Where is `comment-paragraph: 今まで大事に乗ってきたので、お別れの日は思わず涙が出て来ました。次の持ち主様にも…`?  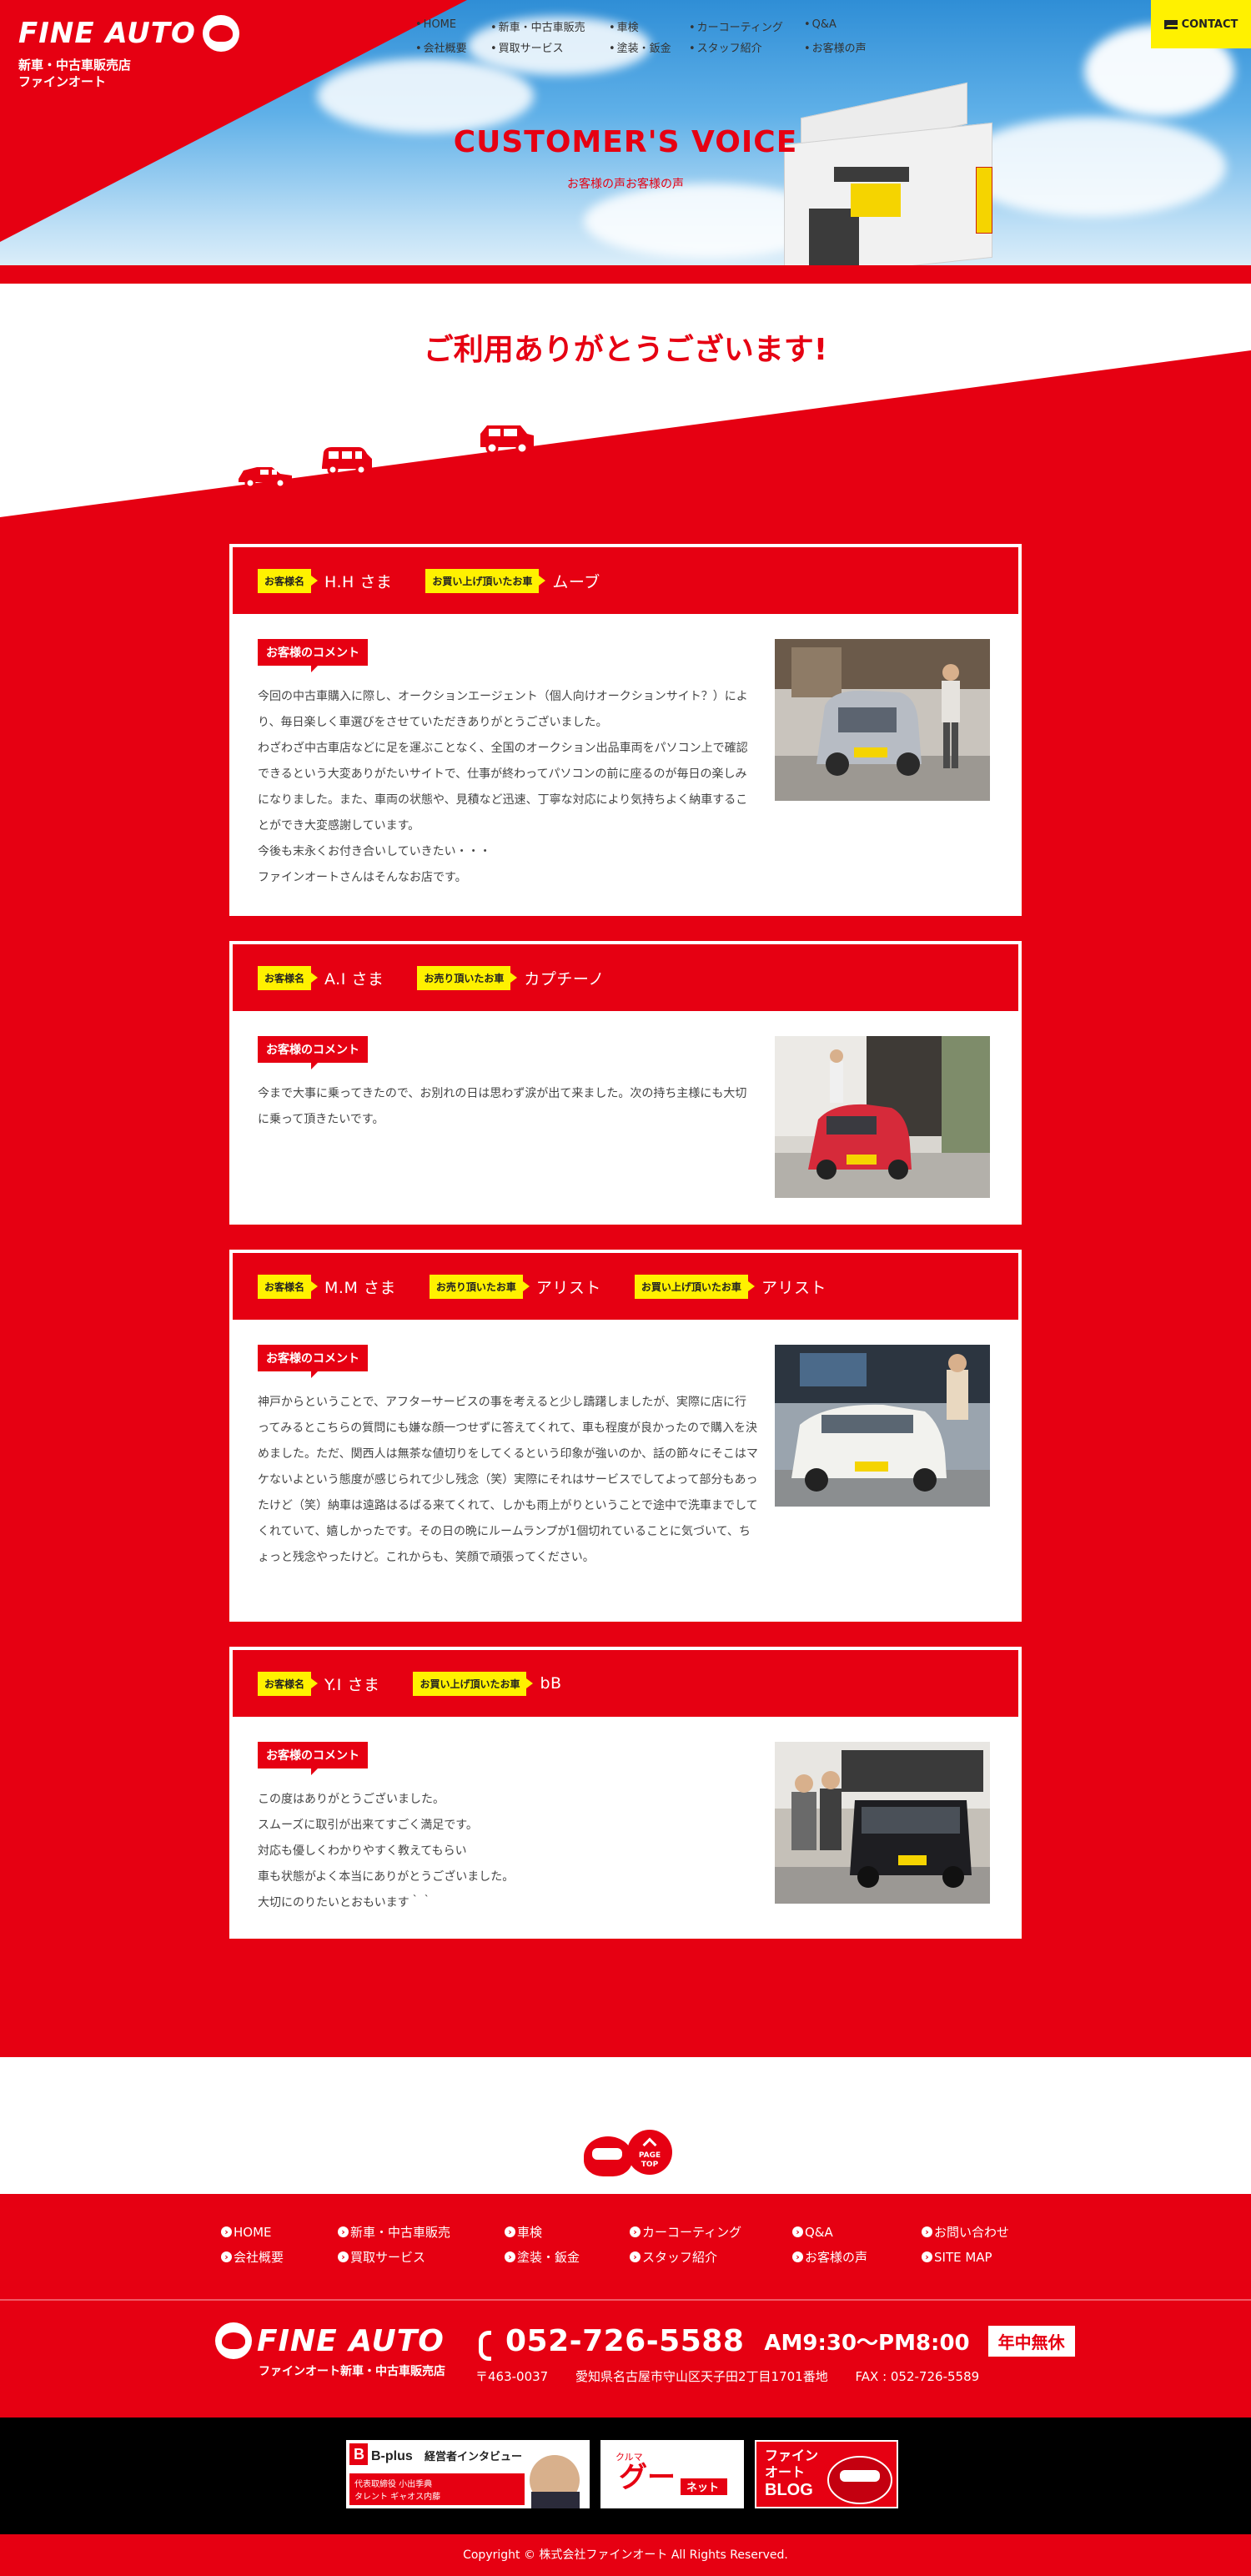 comment-paragraph: 今まで大事に乗ってきたので、お別れの日は思わず涙が出て来ました。次の持ち主様にも… is located at coordinates (503, 1106).